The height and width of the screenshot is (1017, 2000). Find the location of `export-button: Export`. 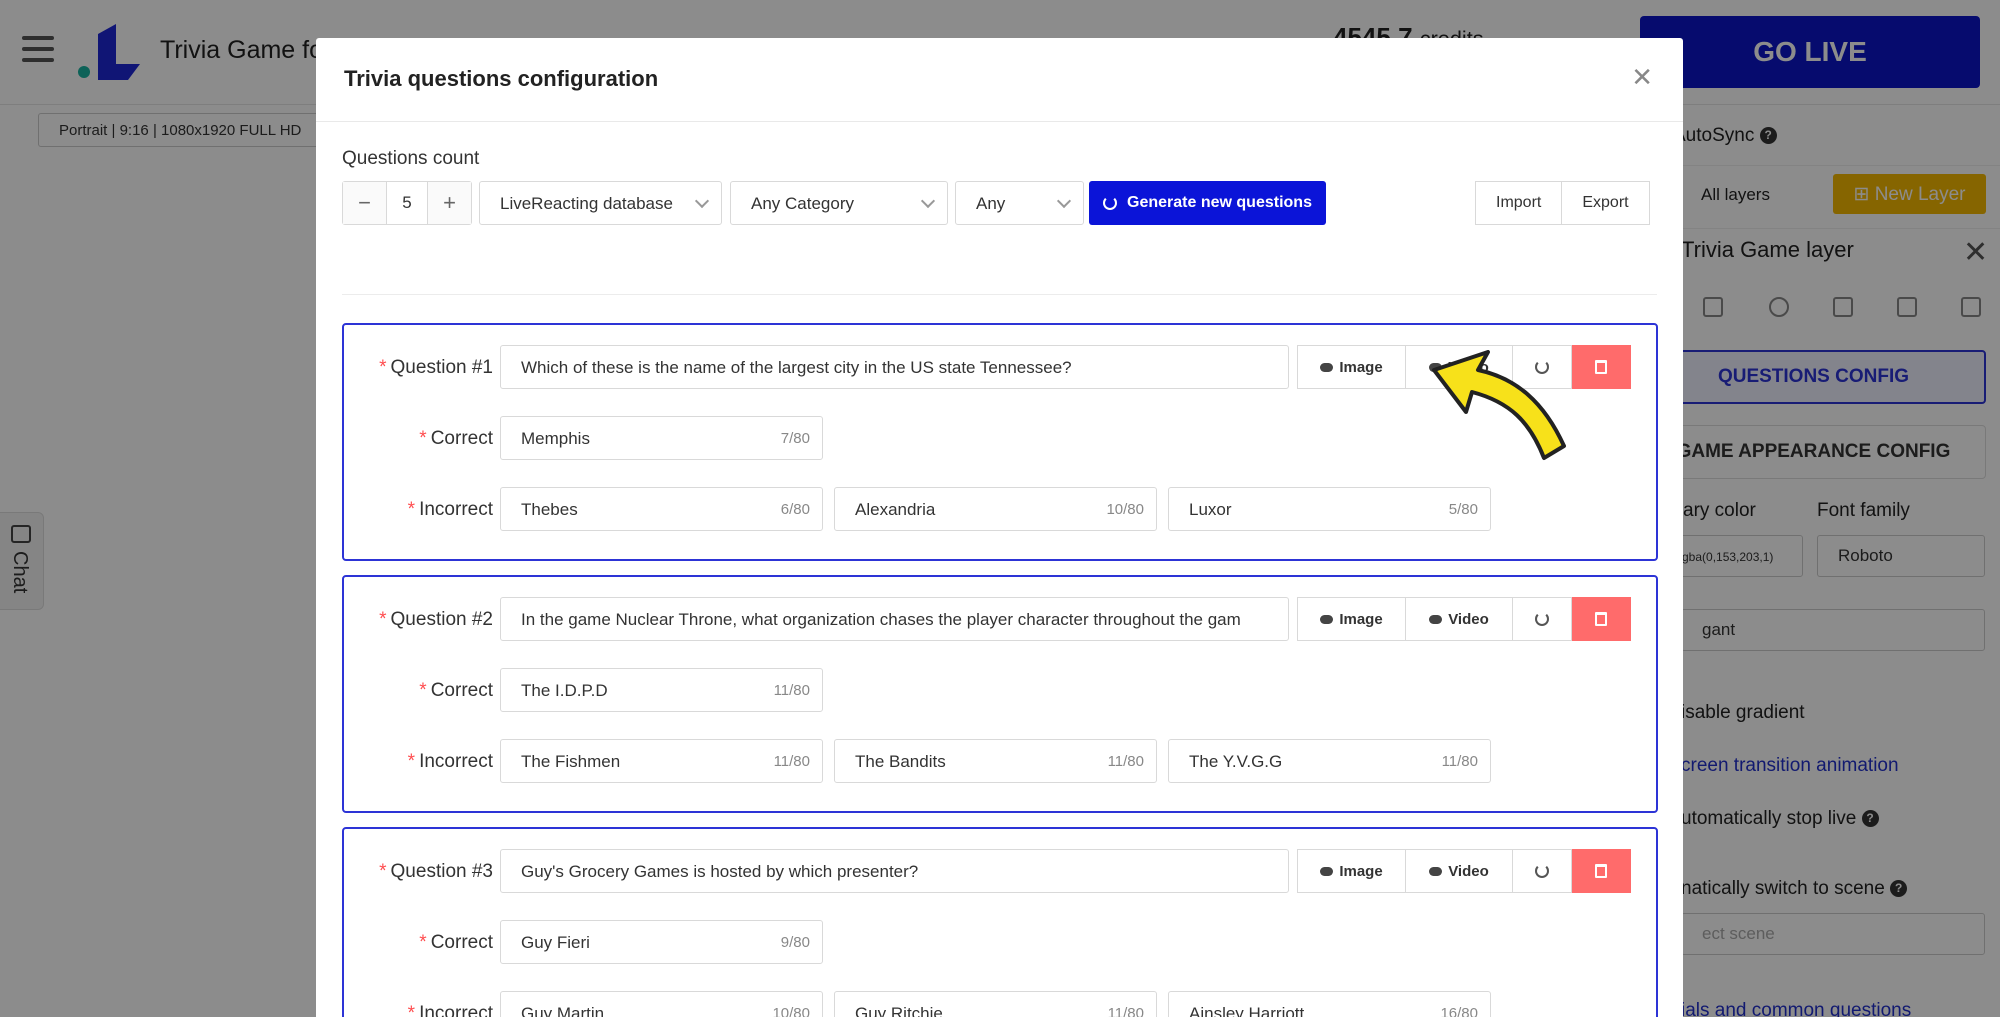

export-button: Export is located at coordinates (1606, 203).